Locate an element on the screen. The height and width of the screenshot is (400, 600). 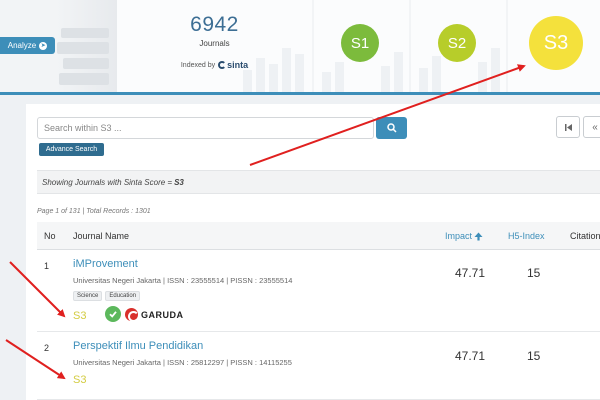
subject-tag: Education is located at coordinates (123, 296).